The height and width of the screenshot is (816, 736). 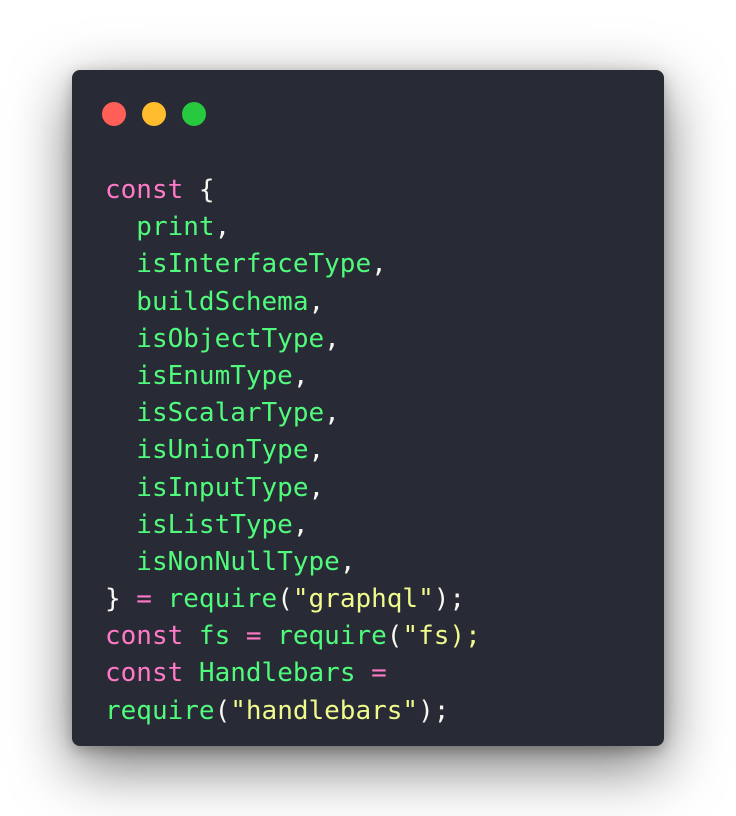 I want to click on code-line: isUnionType,, so click(x=293, y=450).